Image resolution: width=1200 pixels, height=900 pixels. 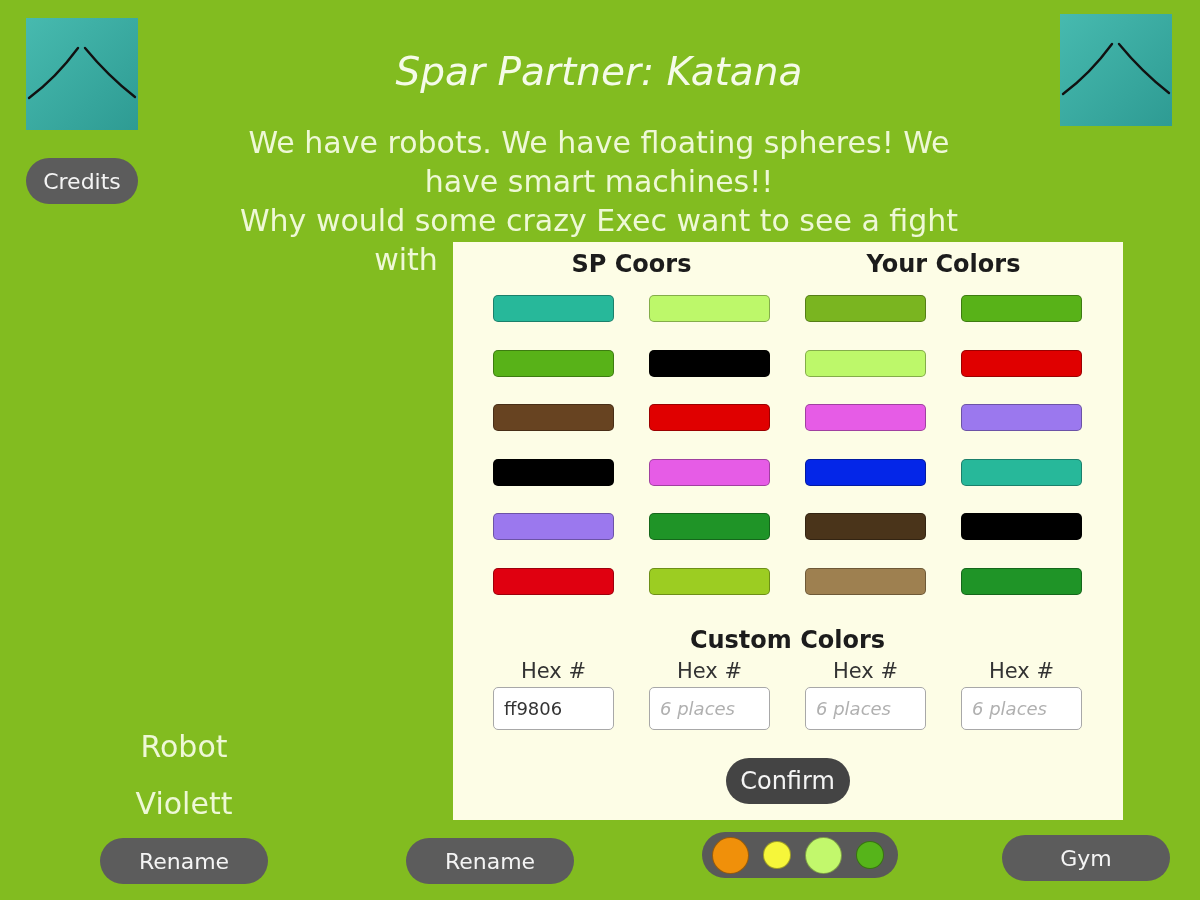 I want to click on section-heading: Custom Colors, so click(x=787, y=639).